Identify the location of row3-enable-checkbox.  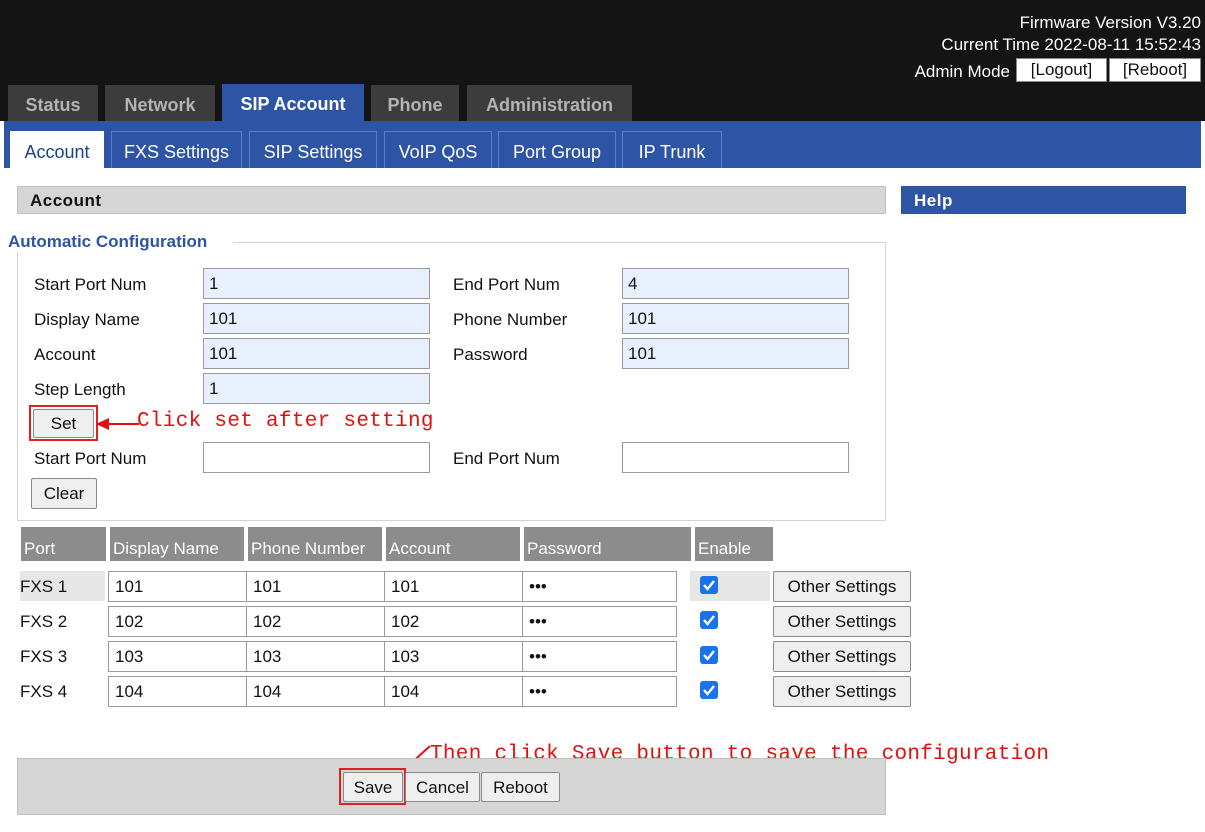
(709, 655).